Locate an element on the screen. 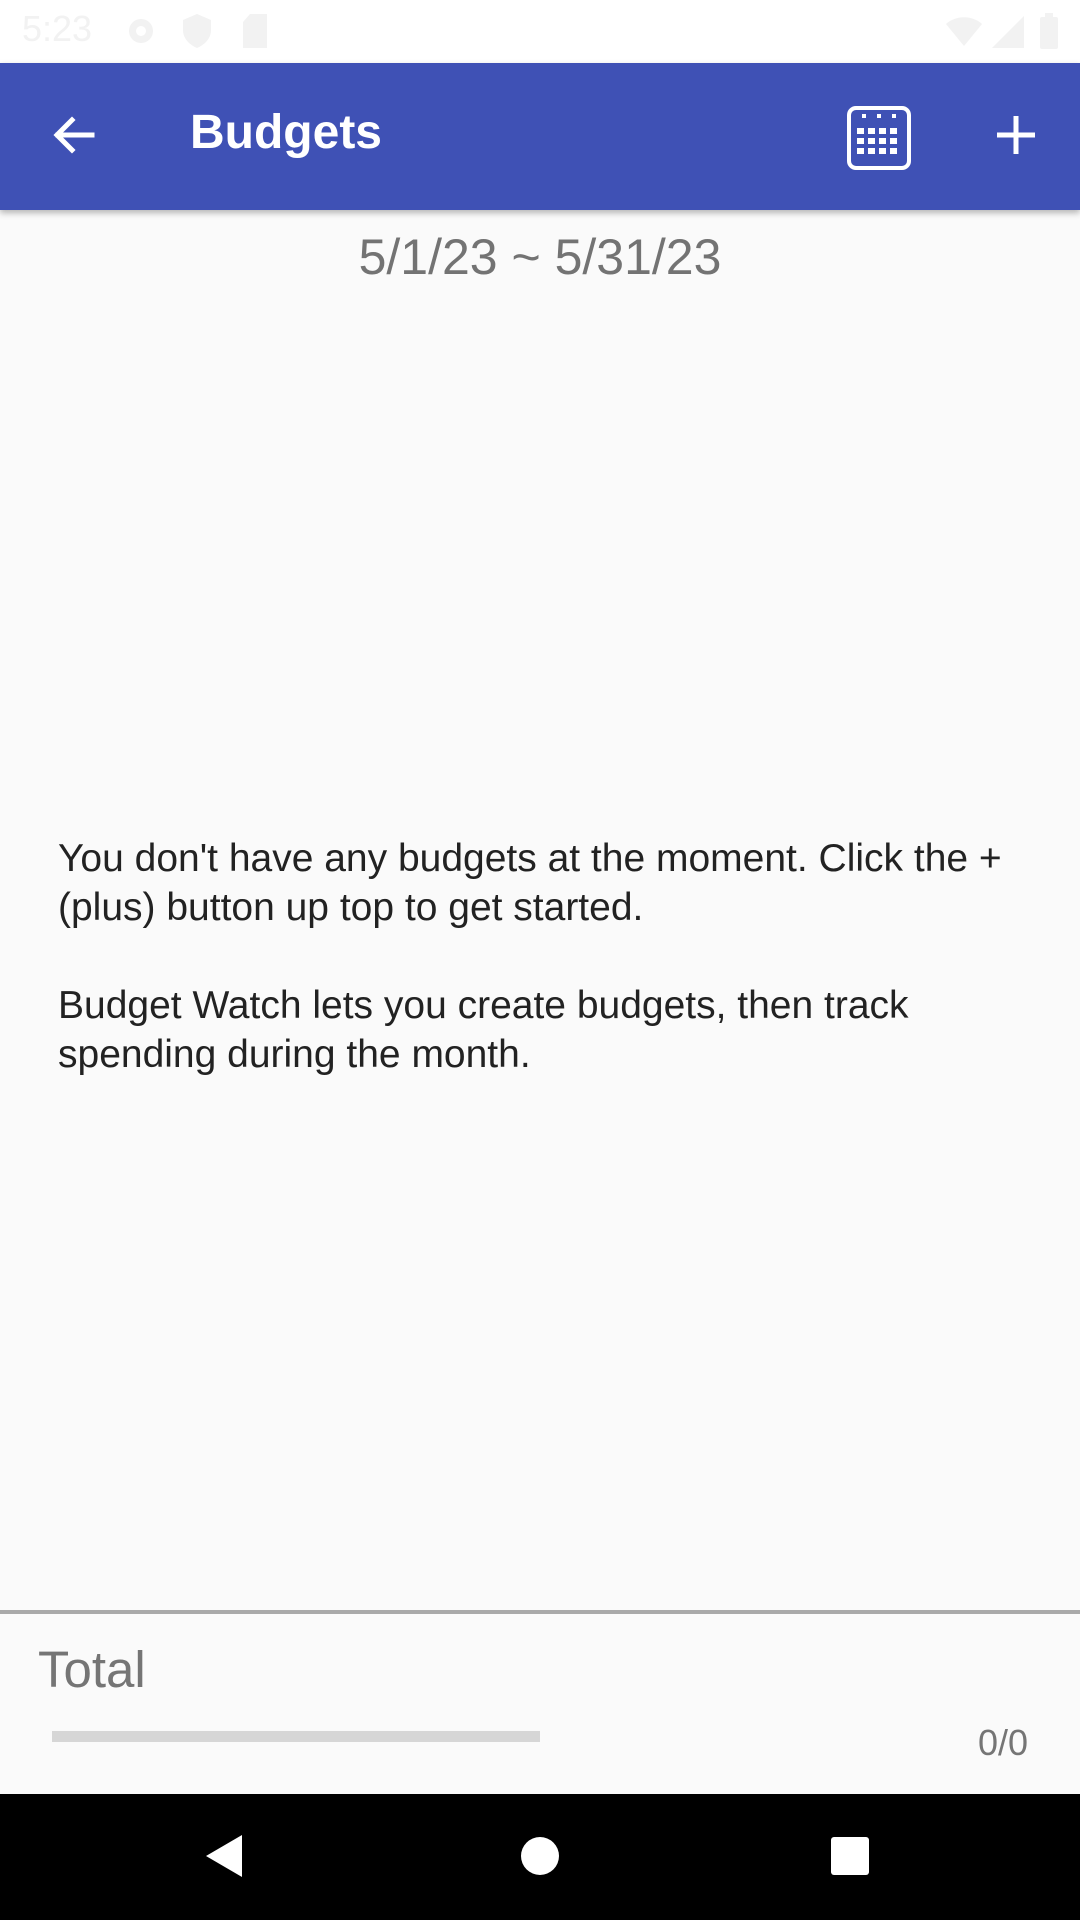 The image size is (1080, 1920). total-progress-bar is located at coordinates (296, 1736).